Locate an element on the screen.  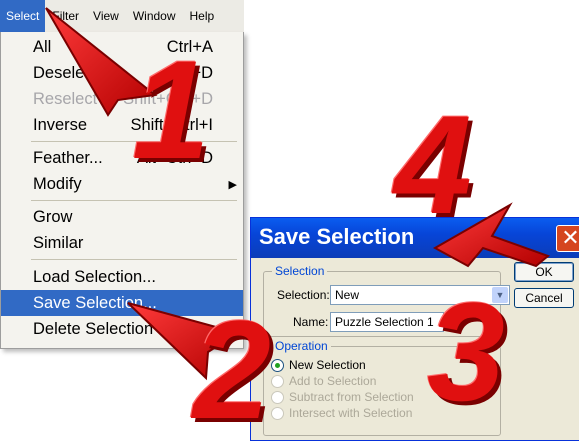
step-2-label: 2 is located at coordinates (232, 369).